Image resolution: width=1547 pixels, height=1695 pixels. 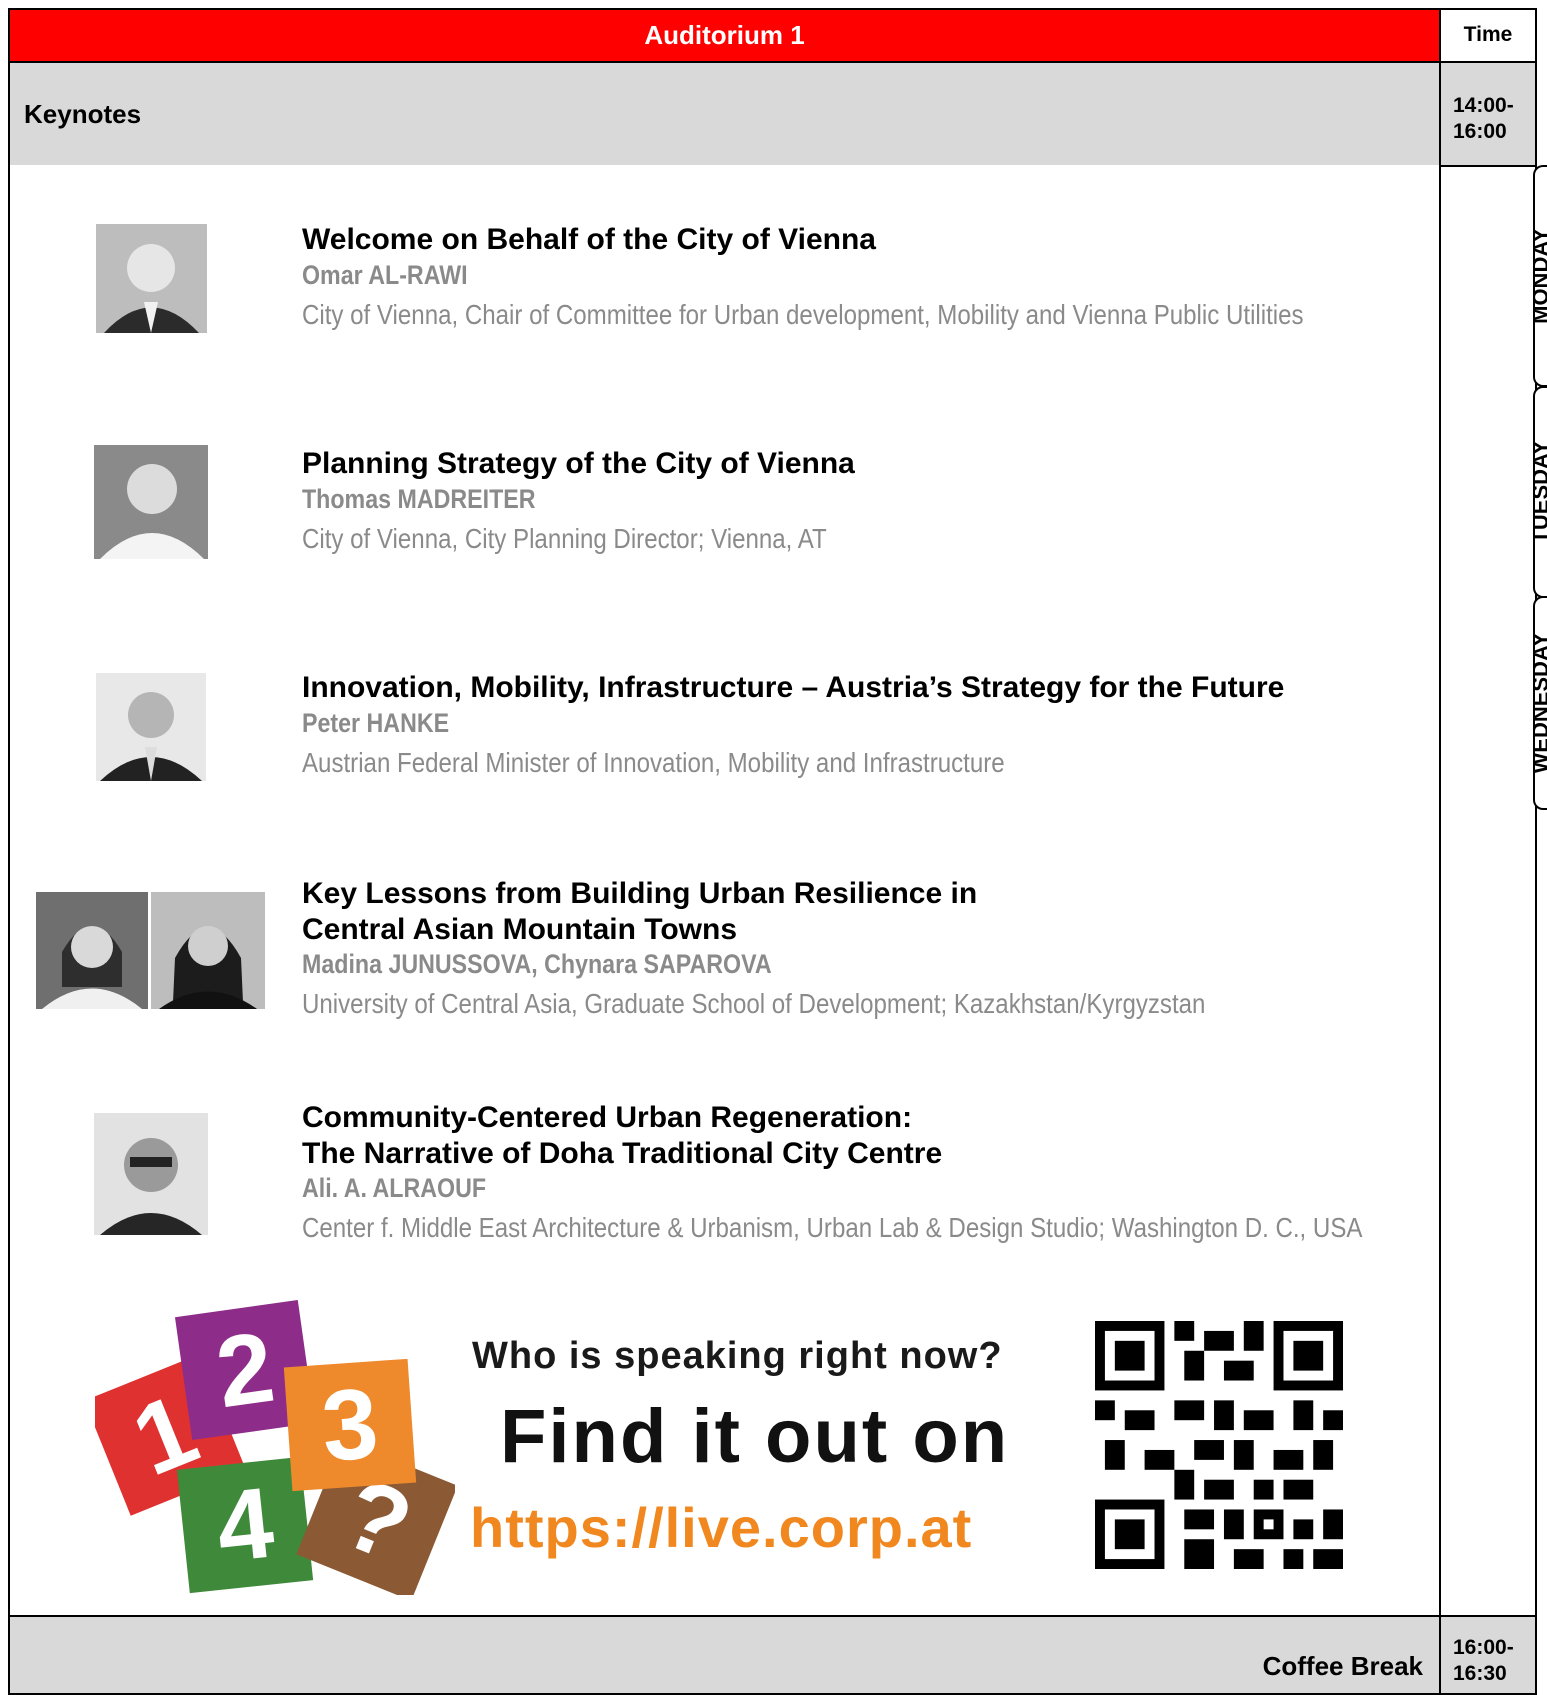 What do you see at coordinates (1219, 1445) in the screenshot?
I see `qr-code-icon` at bounding box center [1219, 1445].